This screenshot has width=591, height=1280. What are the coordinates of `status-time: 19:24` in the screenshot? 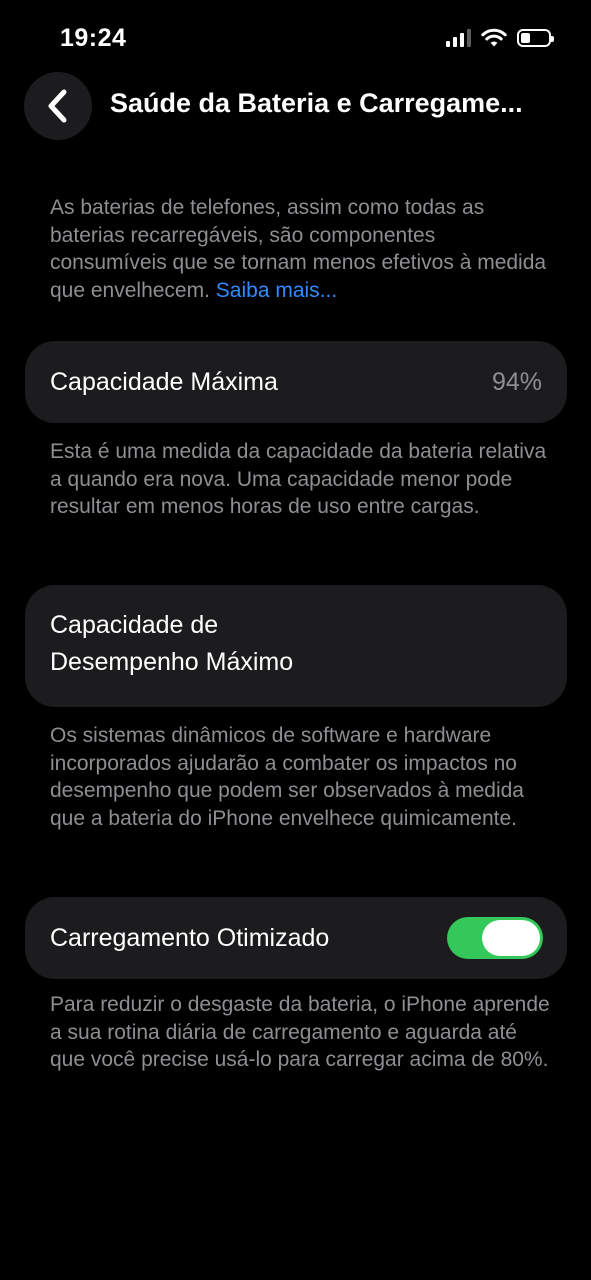 It's located at (93, 38).